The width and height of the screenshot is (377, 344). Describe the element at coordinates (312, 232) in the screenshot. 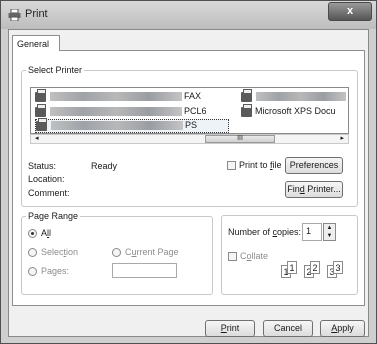

I see `copies-input: 1` at that location.